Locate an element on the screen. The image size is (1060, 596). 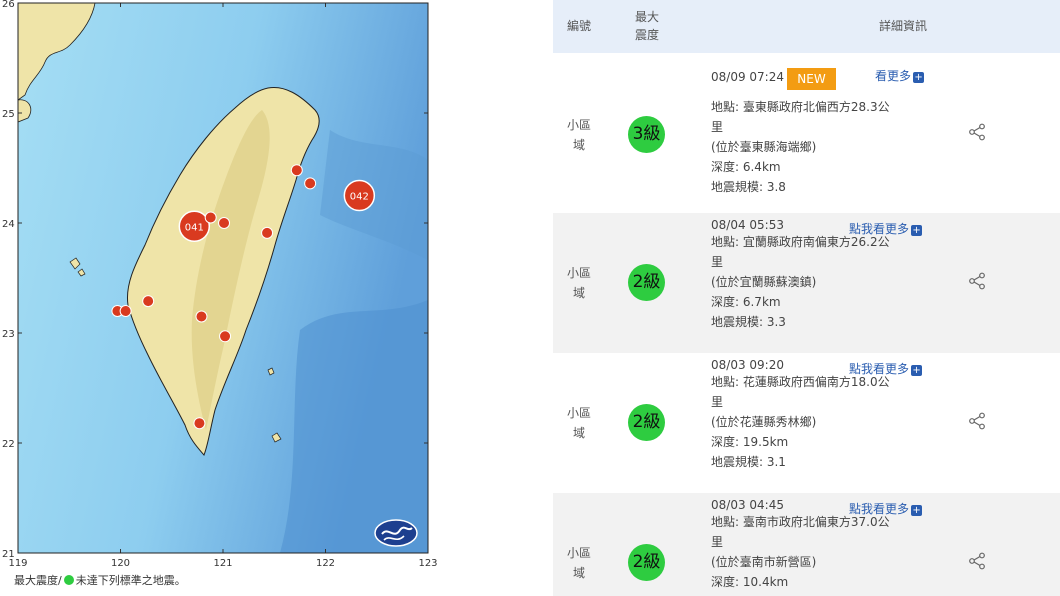
quake-depth: 深度: 19.5km is located at coordinates (750, 442).